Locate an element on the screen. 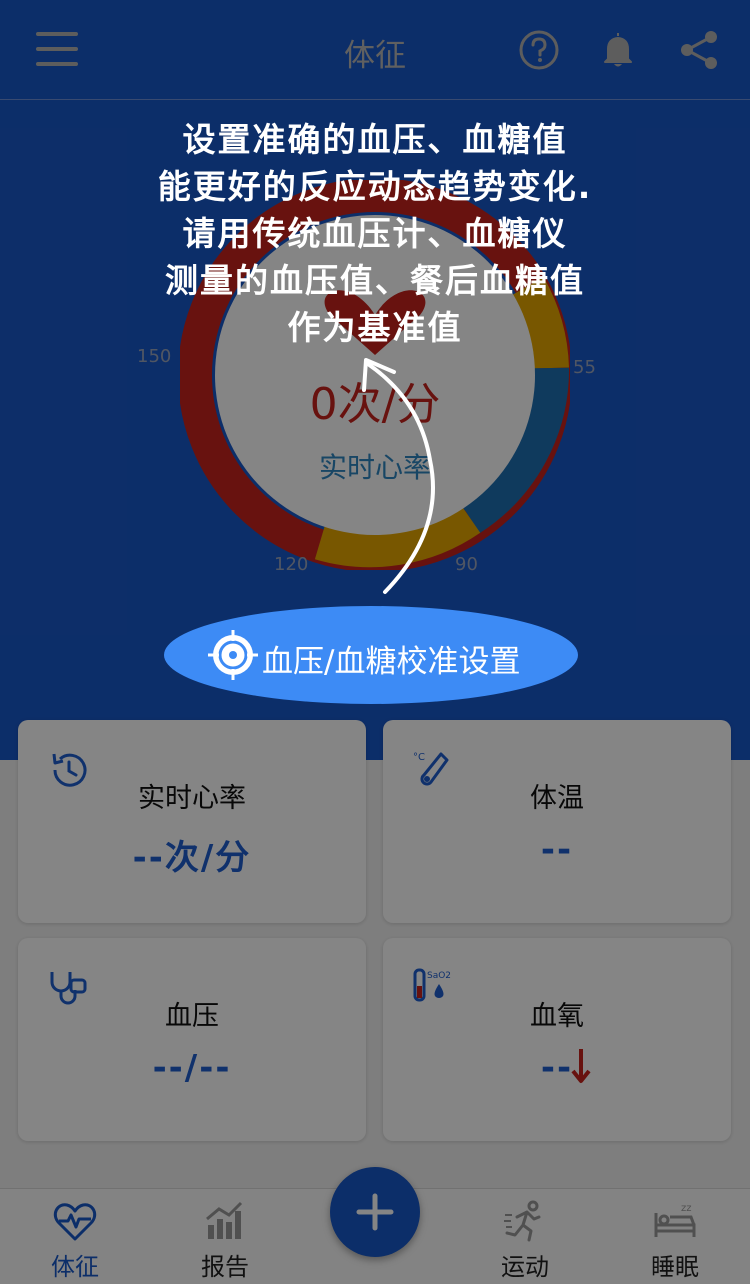 This screenshot has width=750, height=1284. calibration-settings-button: 血压/血糖校准设置 is located at coordinates (371, 655).